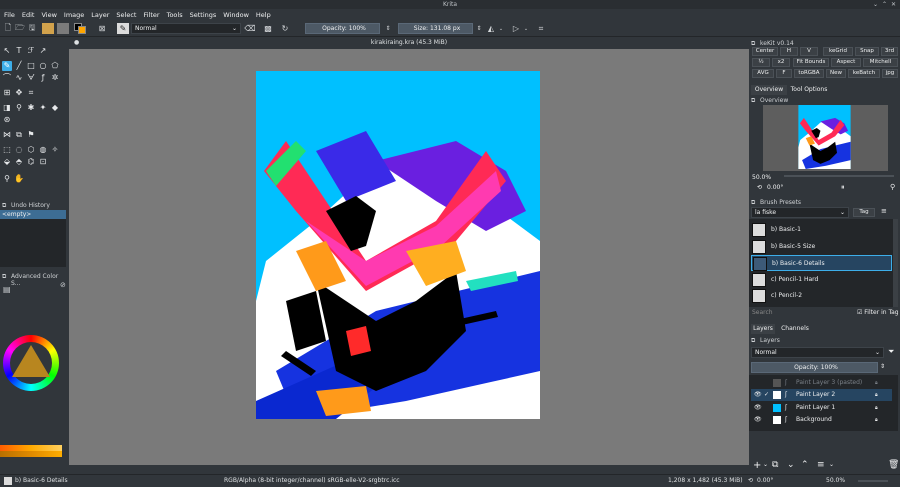  What do you see at coordinates (789, 51) in the screenshot?
I see `kekit-h-button: H` at bounding box center [789, 51].